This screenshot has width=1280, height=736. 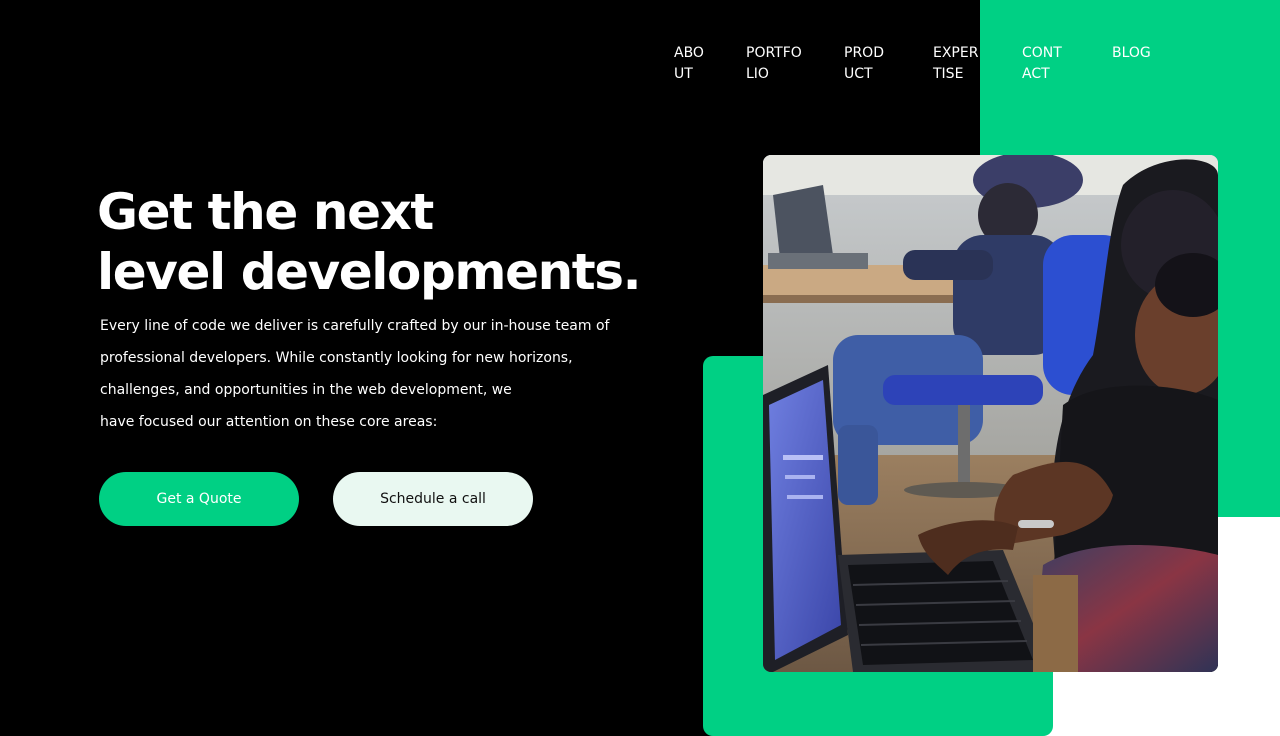 I want to click on schedule-a-call-button: Schedule a call, so click(x=433, y=499).